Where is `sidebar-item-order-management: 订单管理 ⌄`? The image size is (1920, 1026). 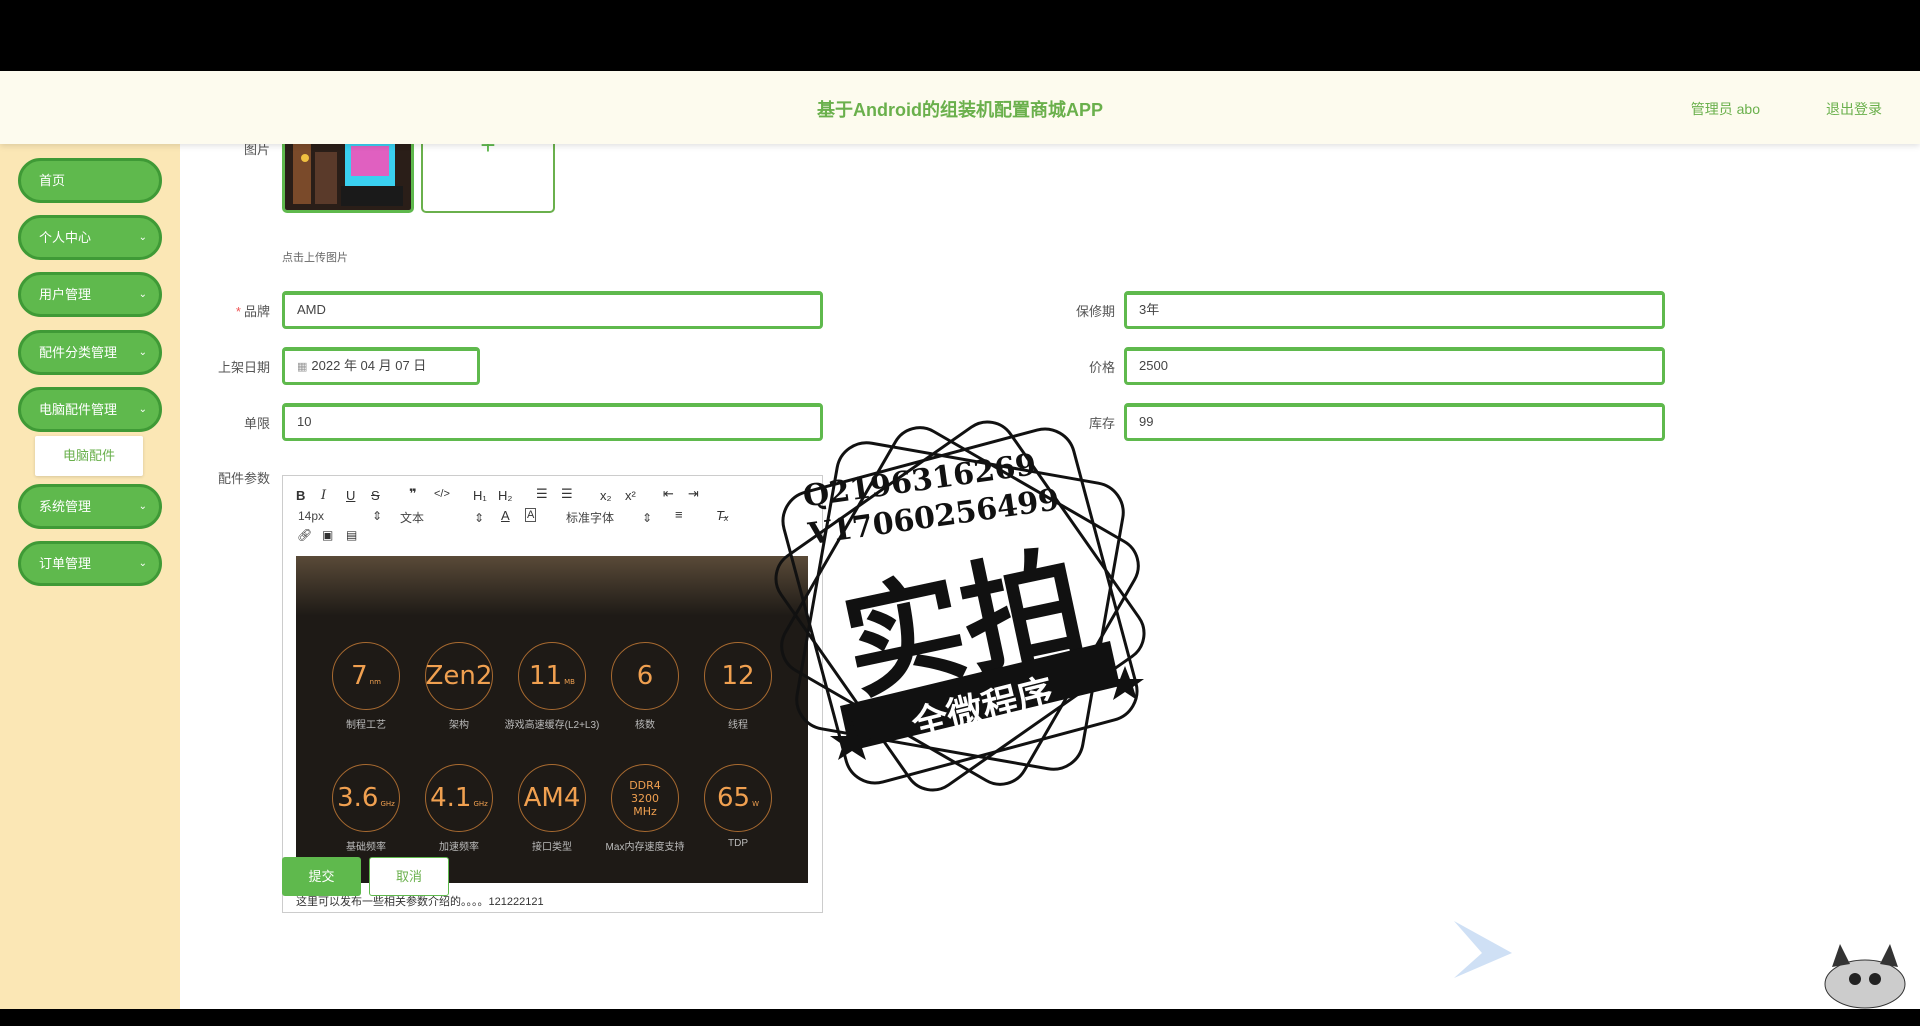 sidebar-item-order-management: 订单管理 ⌄ is located at coordinates (90, 563).